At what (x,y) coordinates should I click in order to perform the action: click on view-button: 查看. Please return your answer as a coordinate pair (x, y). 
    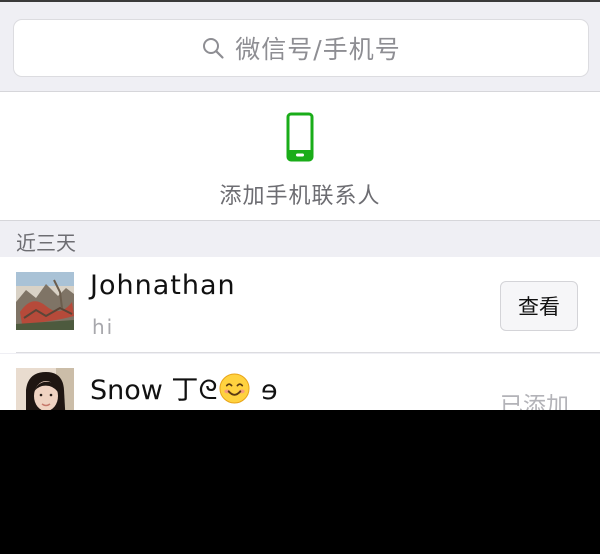
    Looking at the image, I should click on (539, 306).